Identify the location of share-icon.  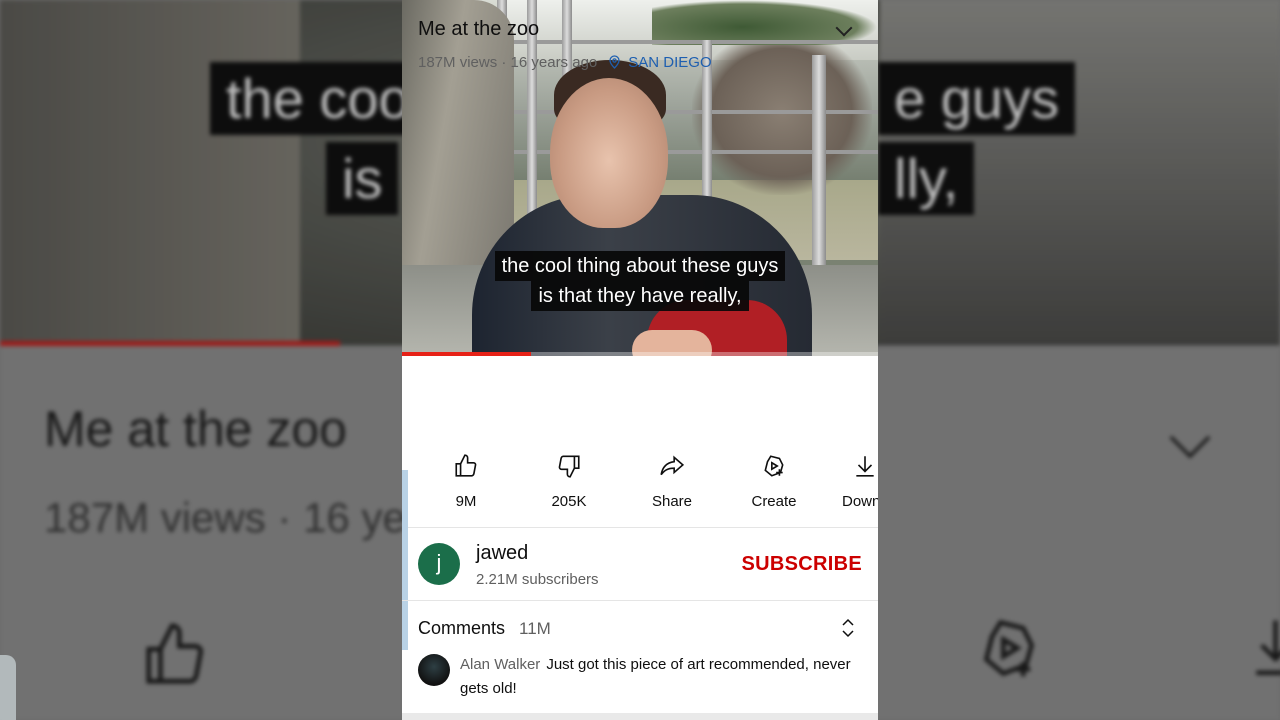
(672, 466).